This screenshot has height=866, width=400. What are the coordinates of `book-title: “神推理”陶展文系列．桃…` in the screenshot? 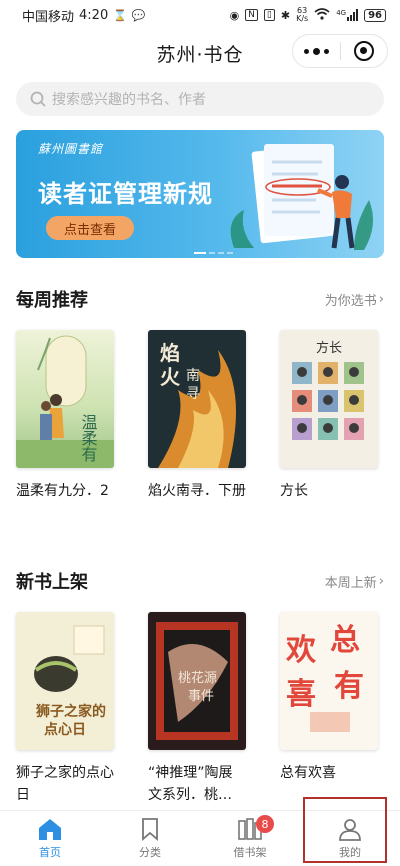 It's located at (190, 784).